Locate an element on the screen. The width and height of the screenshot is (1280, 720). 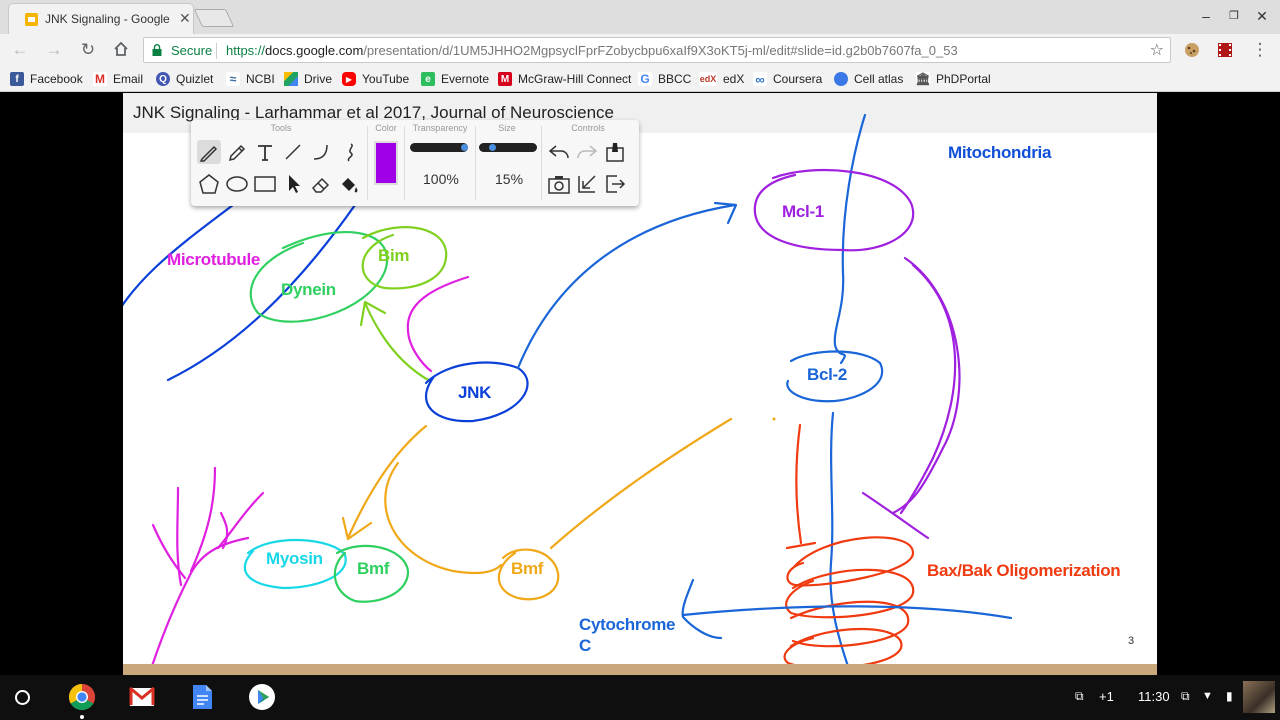
bookmark-label: PhDPortal is located at coordinates (963, 79).